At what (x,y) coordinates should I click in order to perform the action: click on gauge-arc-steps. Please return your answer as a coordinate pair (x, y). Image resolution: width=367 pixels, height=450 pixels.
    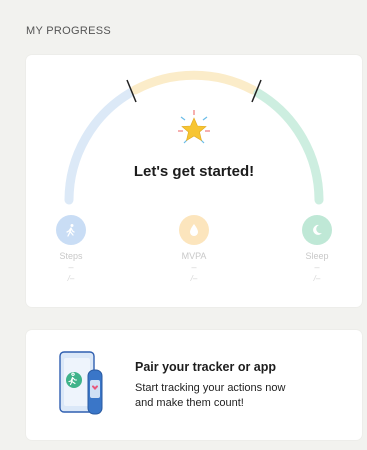
    Looking at the image, I should click on (99, 146).